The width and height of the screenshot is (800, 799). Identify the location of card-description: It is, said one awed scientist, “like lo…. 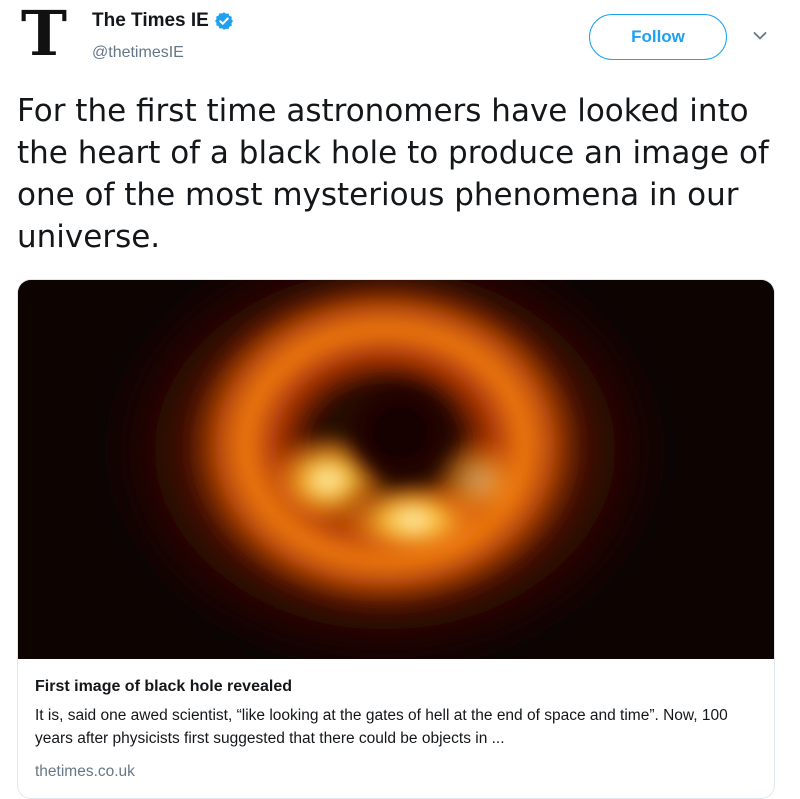
(381, 727).